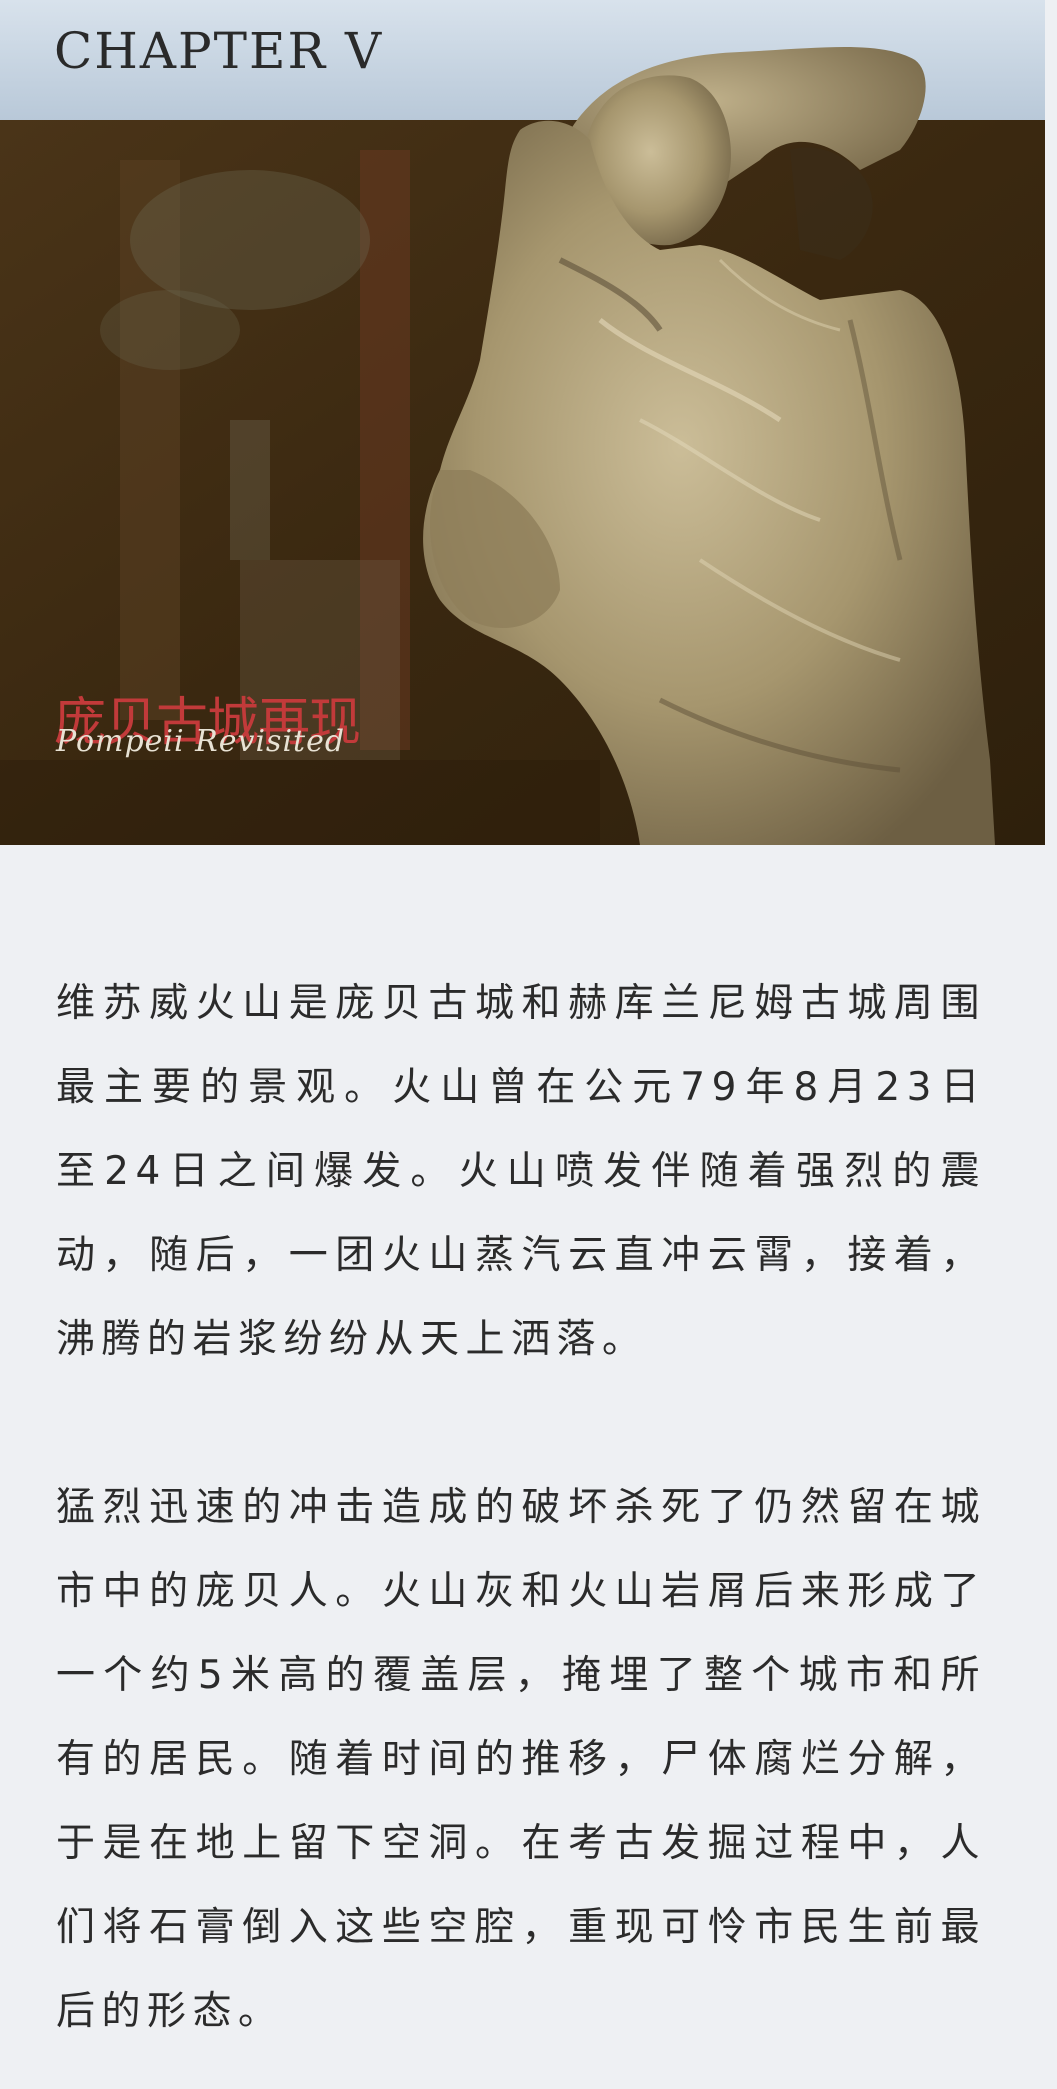  What do you see at coordinates (219, 51) in the screenshot?
I see `chapter-title: CHAPTER V` at bounding box center [219, 51].